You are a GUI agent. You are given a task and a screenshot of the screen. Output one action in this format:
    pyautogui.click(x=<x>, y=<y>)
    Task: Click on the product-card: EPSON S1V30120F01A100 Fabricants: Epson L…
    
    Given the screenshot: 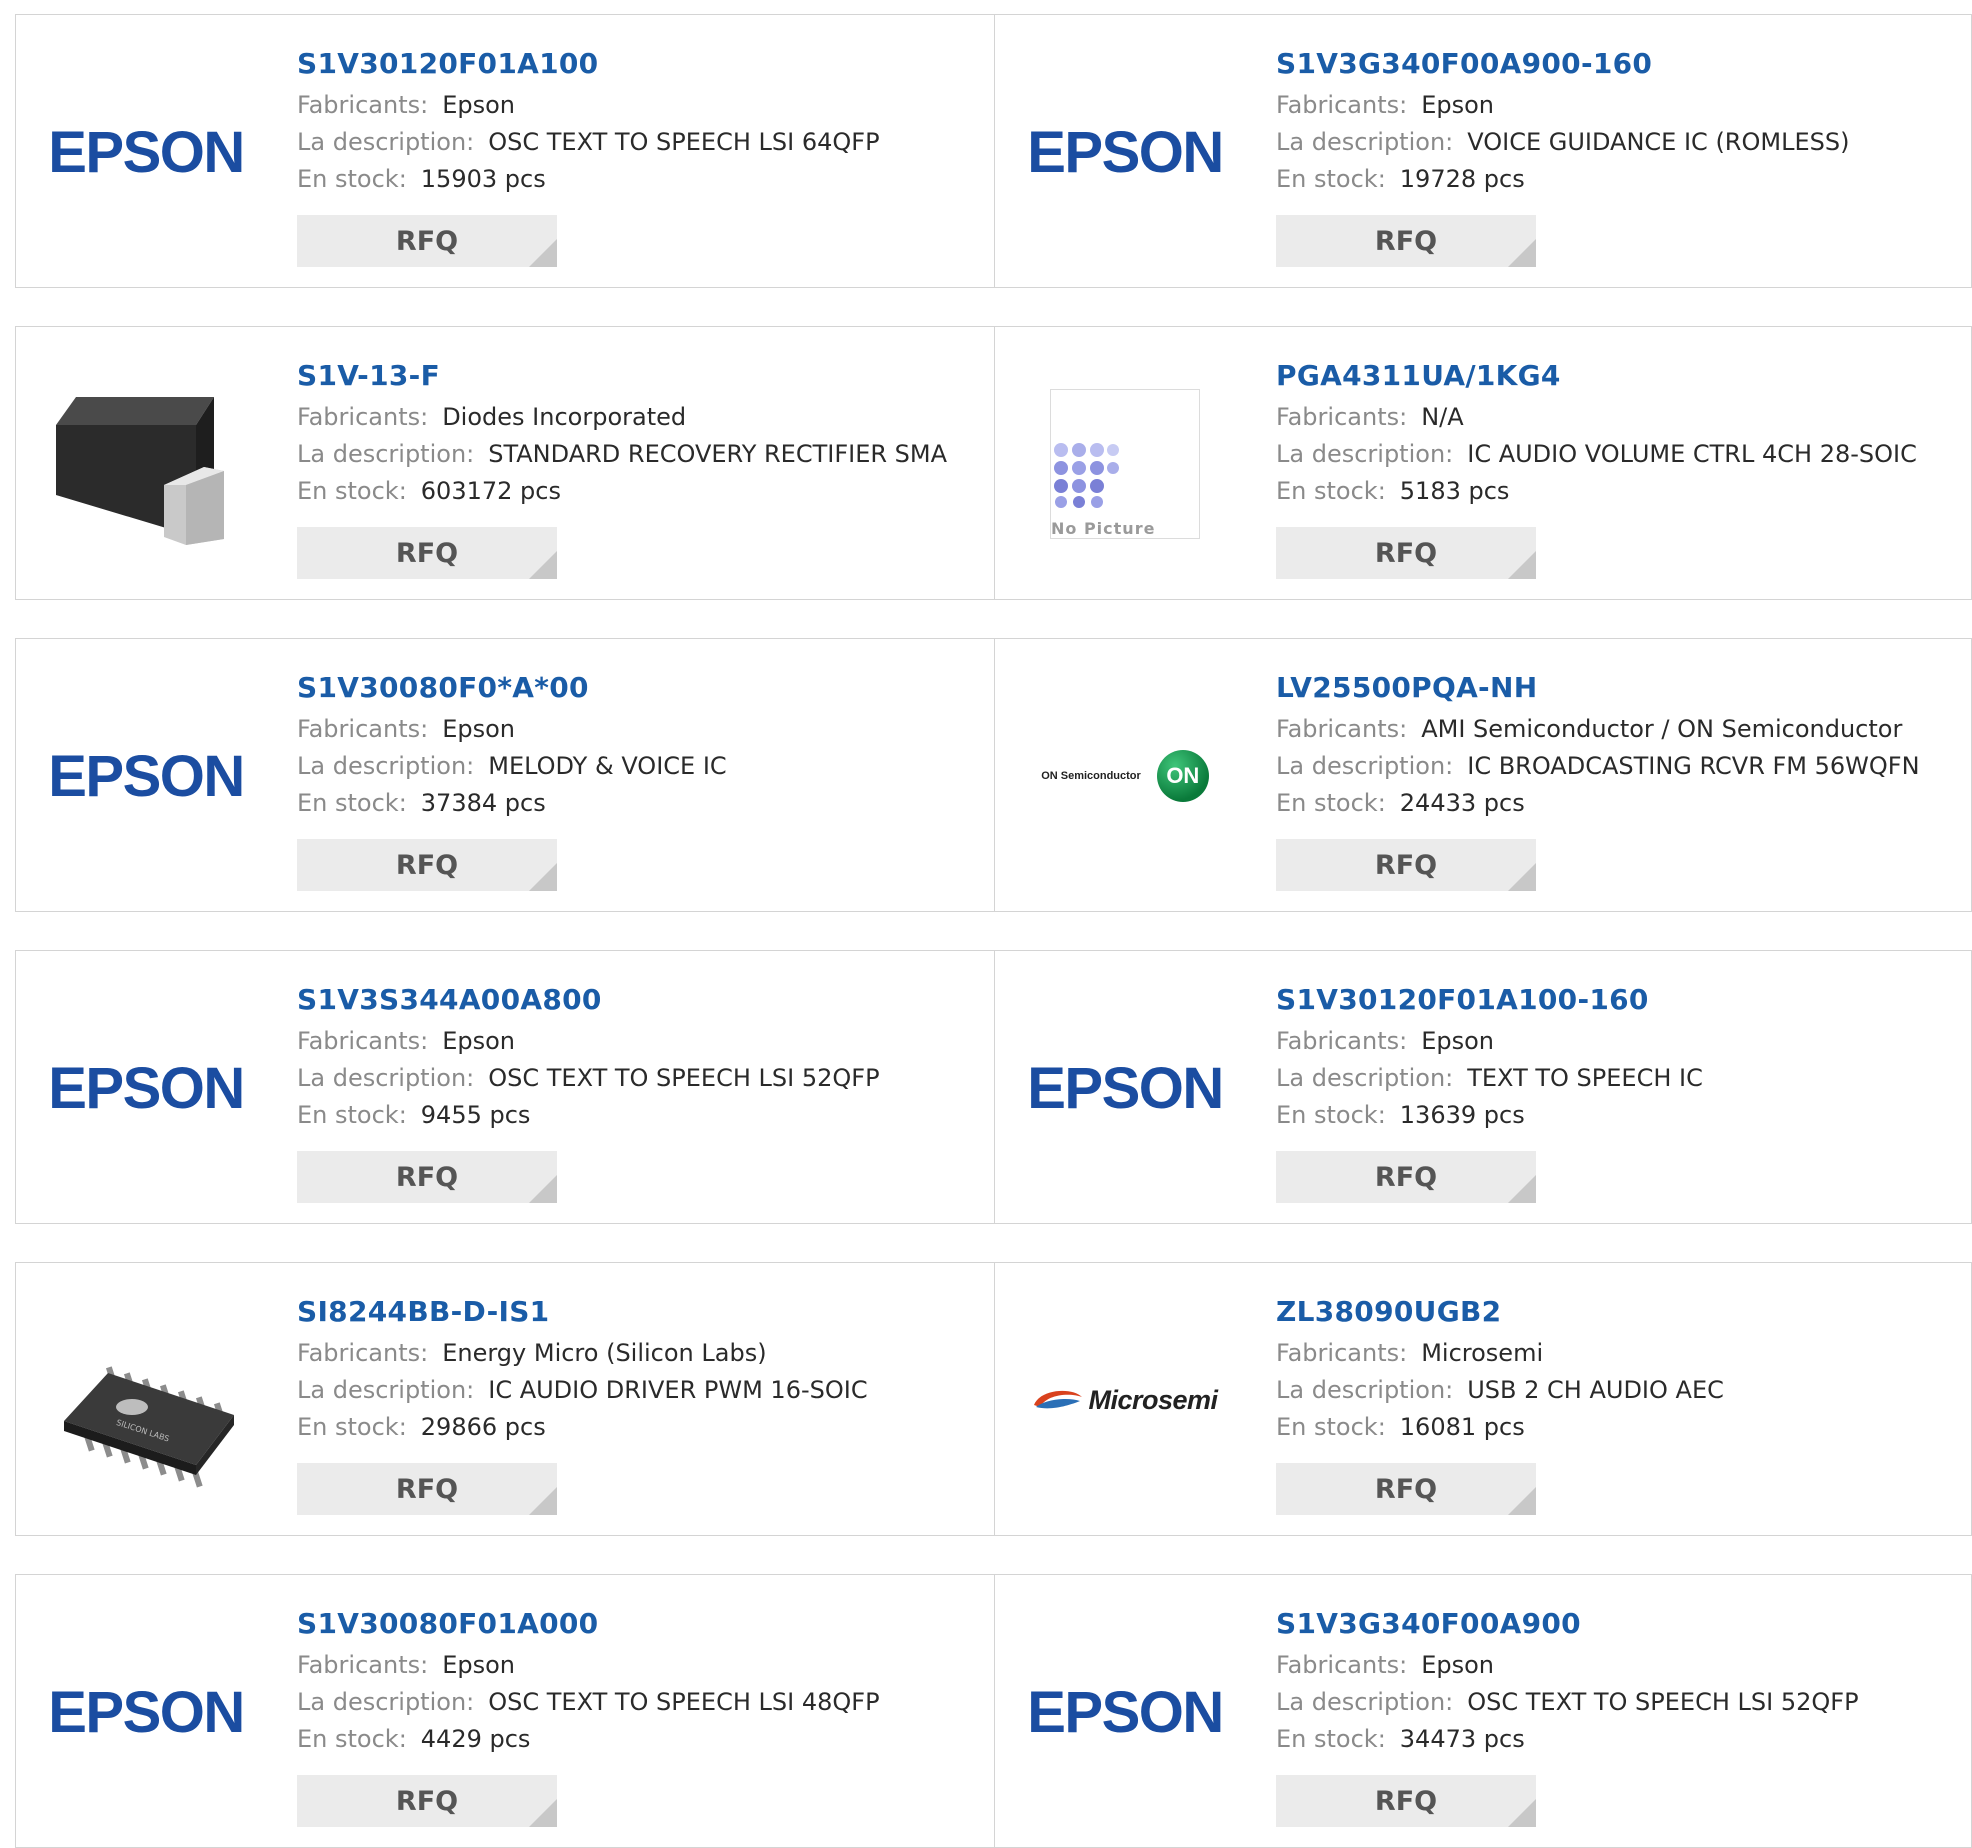 What is the action you would take?
    pyautogui.click(x=505, y=151)
    